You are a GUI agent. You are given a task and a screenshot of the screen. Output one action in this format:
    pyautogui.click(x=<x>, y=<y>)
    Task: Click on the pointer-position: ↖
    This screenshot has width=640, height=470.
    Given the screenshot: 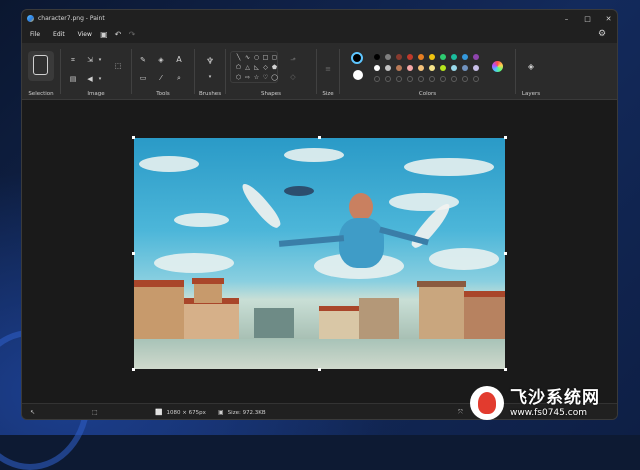 What is the action you would take?
    pyautogui.click(x=34, y=412)
    